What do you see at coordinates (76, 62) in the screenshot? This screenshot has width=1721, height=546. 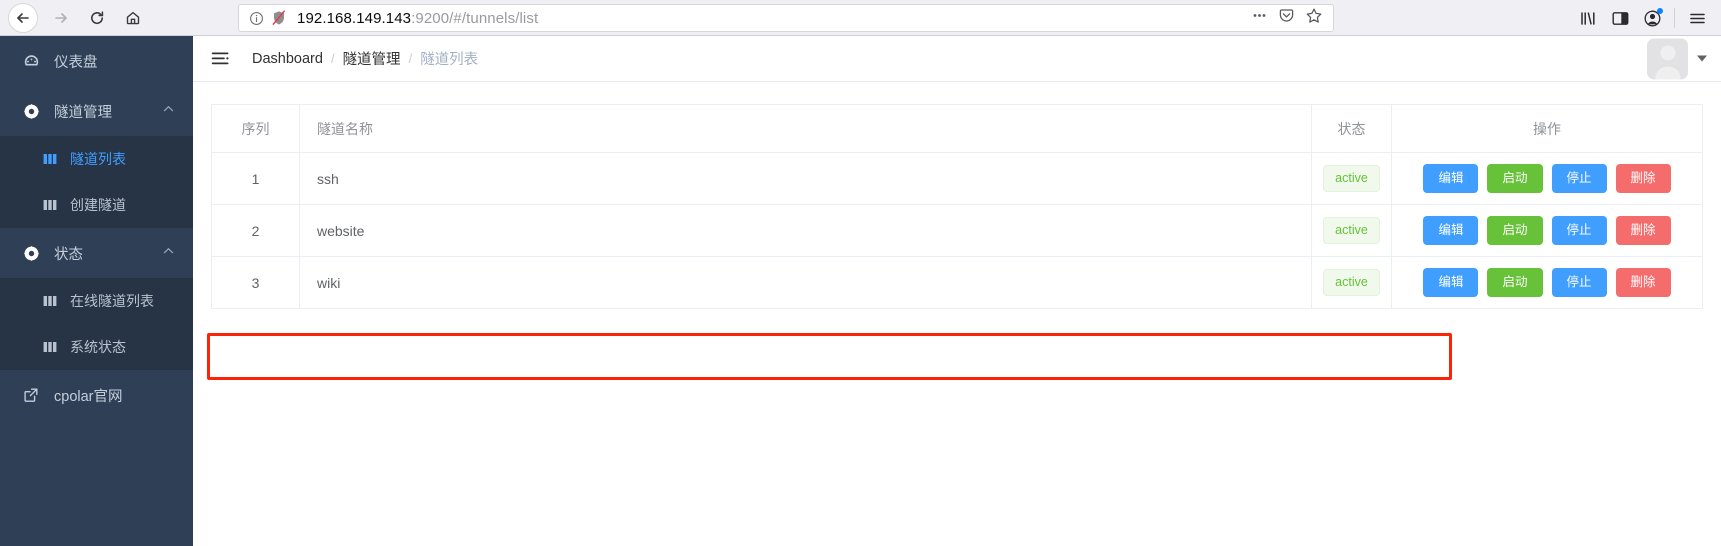 I see `sidebar-item-label: 仪表盘` at bounding box center [76, 62].